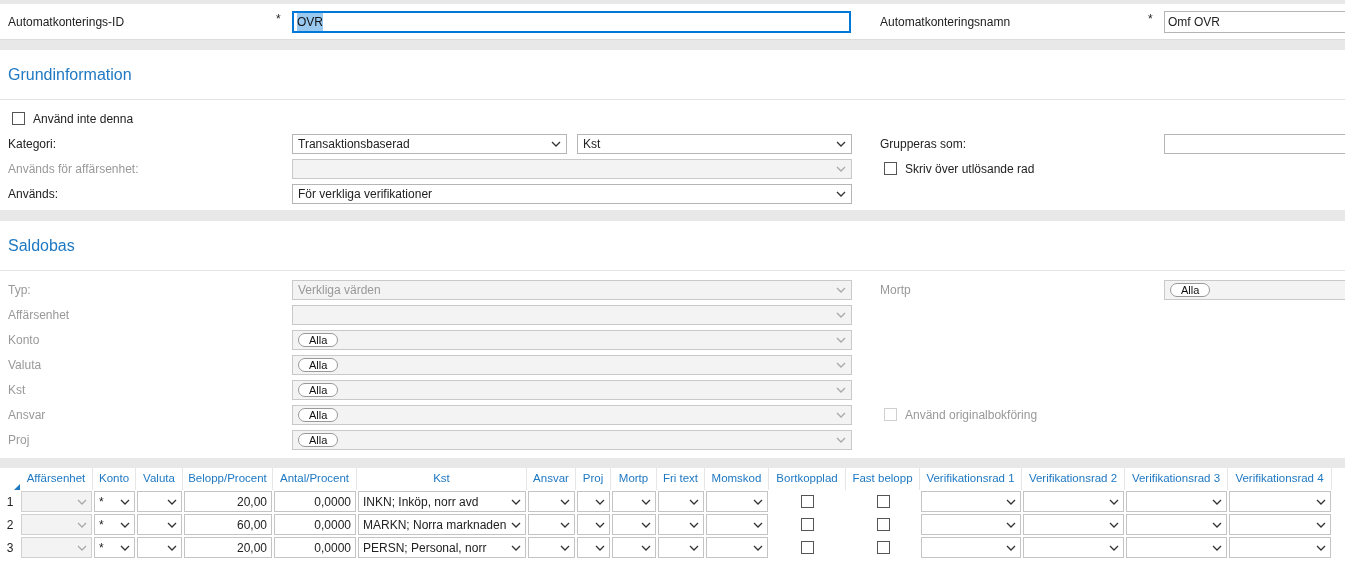 Image resolution: width=1345 pixels, height=563 pixels. Describe the element at coordinates (1254, 143) in the screenshot. I see `text-field` at that location.